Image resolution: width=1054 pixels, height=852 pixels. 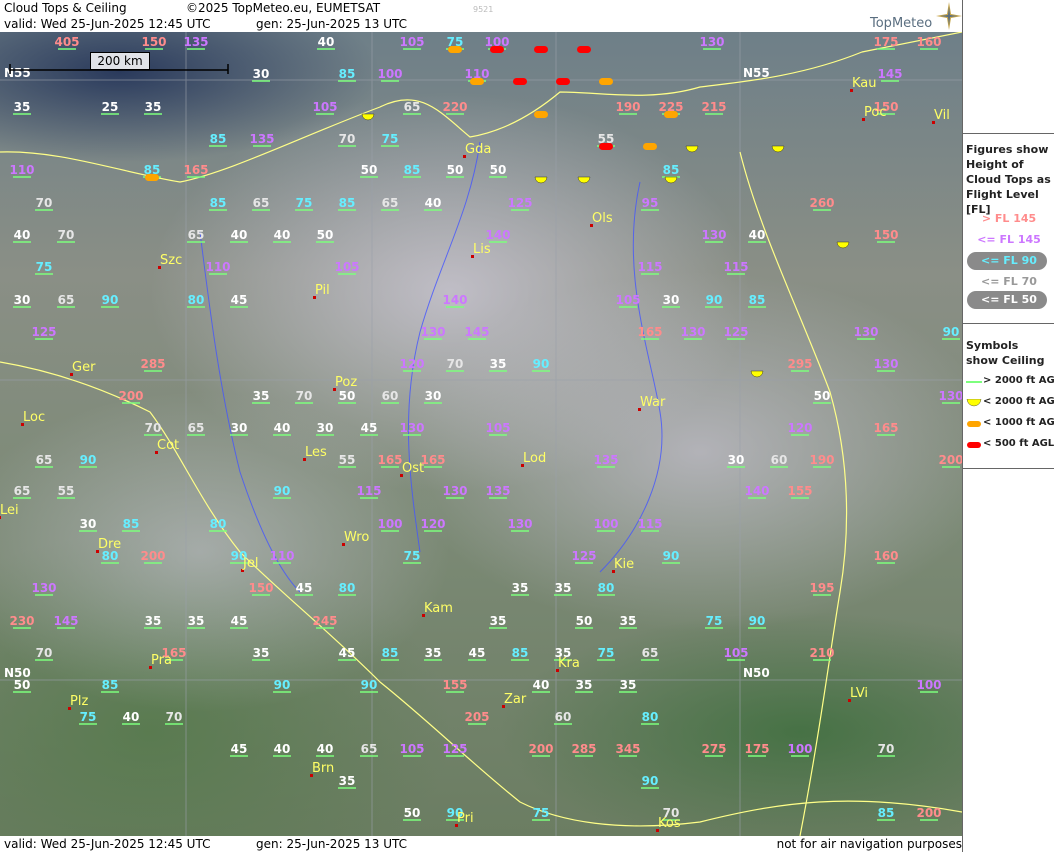 I want to click on fl-value-text: 135, so click(x=497, y=491).